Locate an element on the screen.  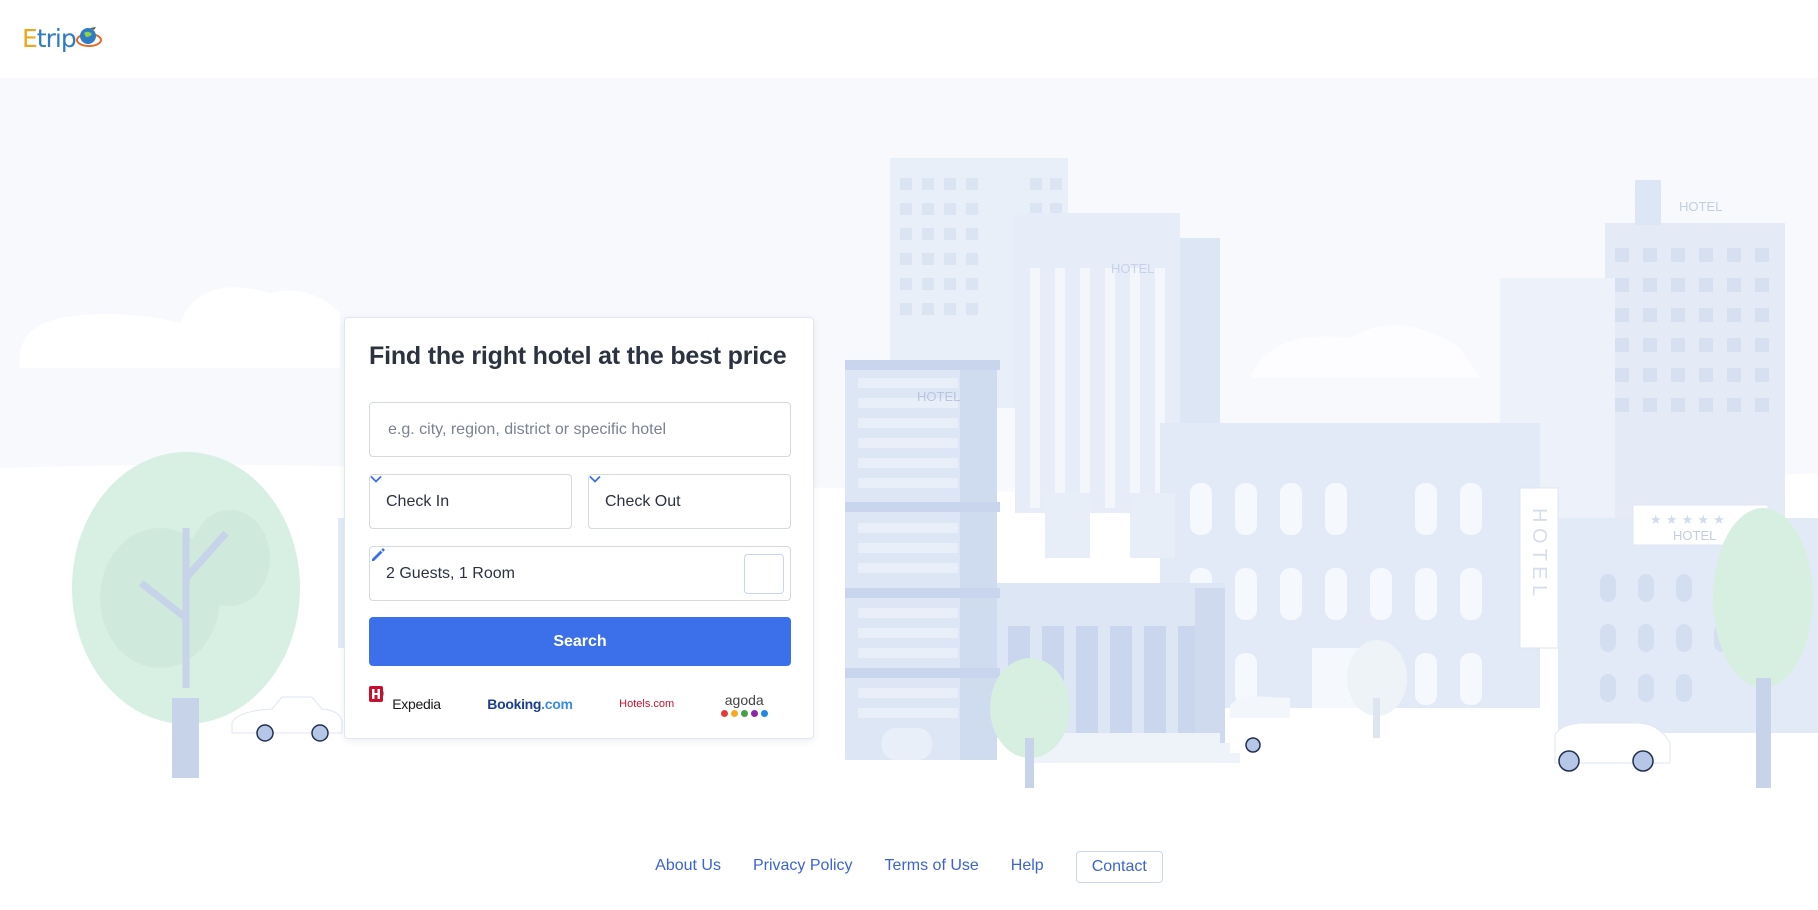
footer-link-privacy: Privacy Policy is located at coordinates (803, 866).